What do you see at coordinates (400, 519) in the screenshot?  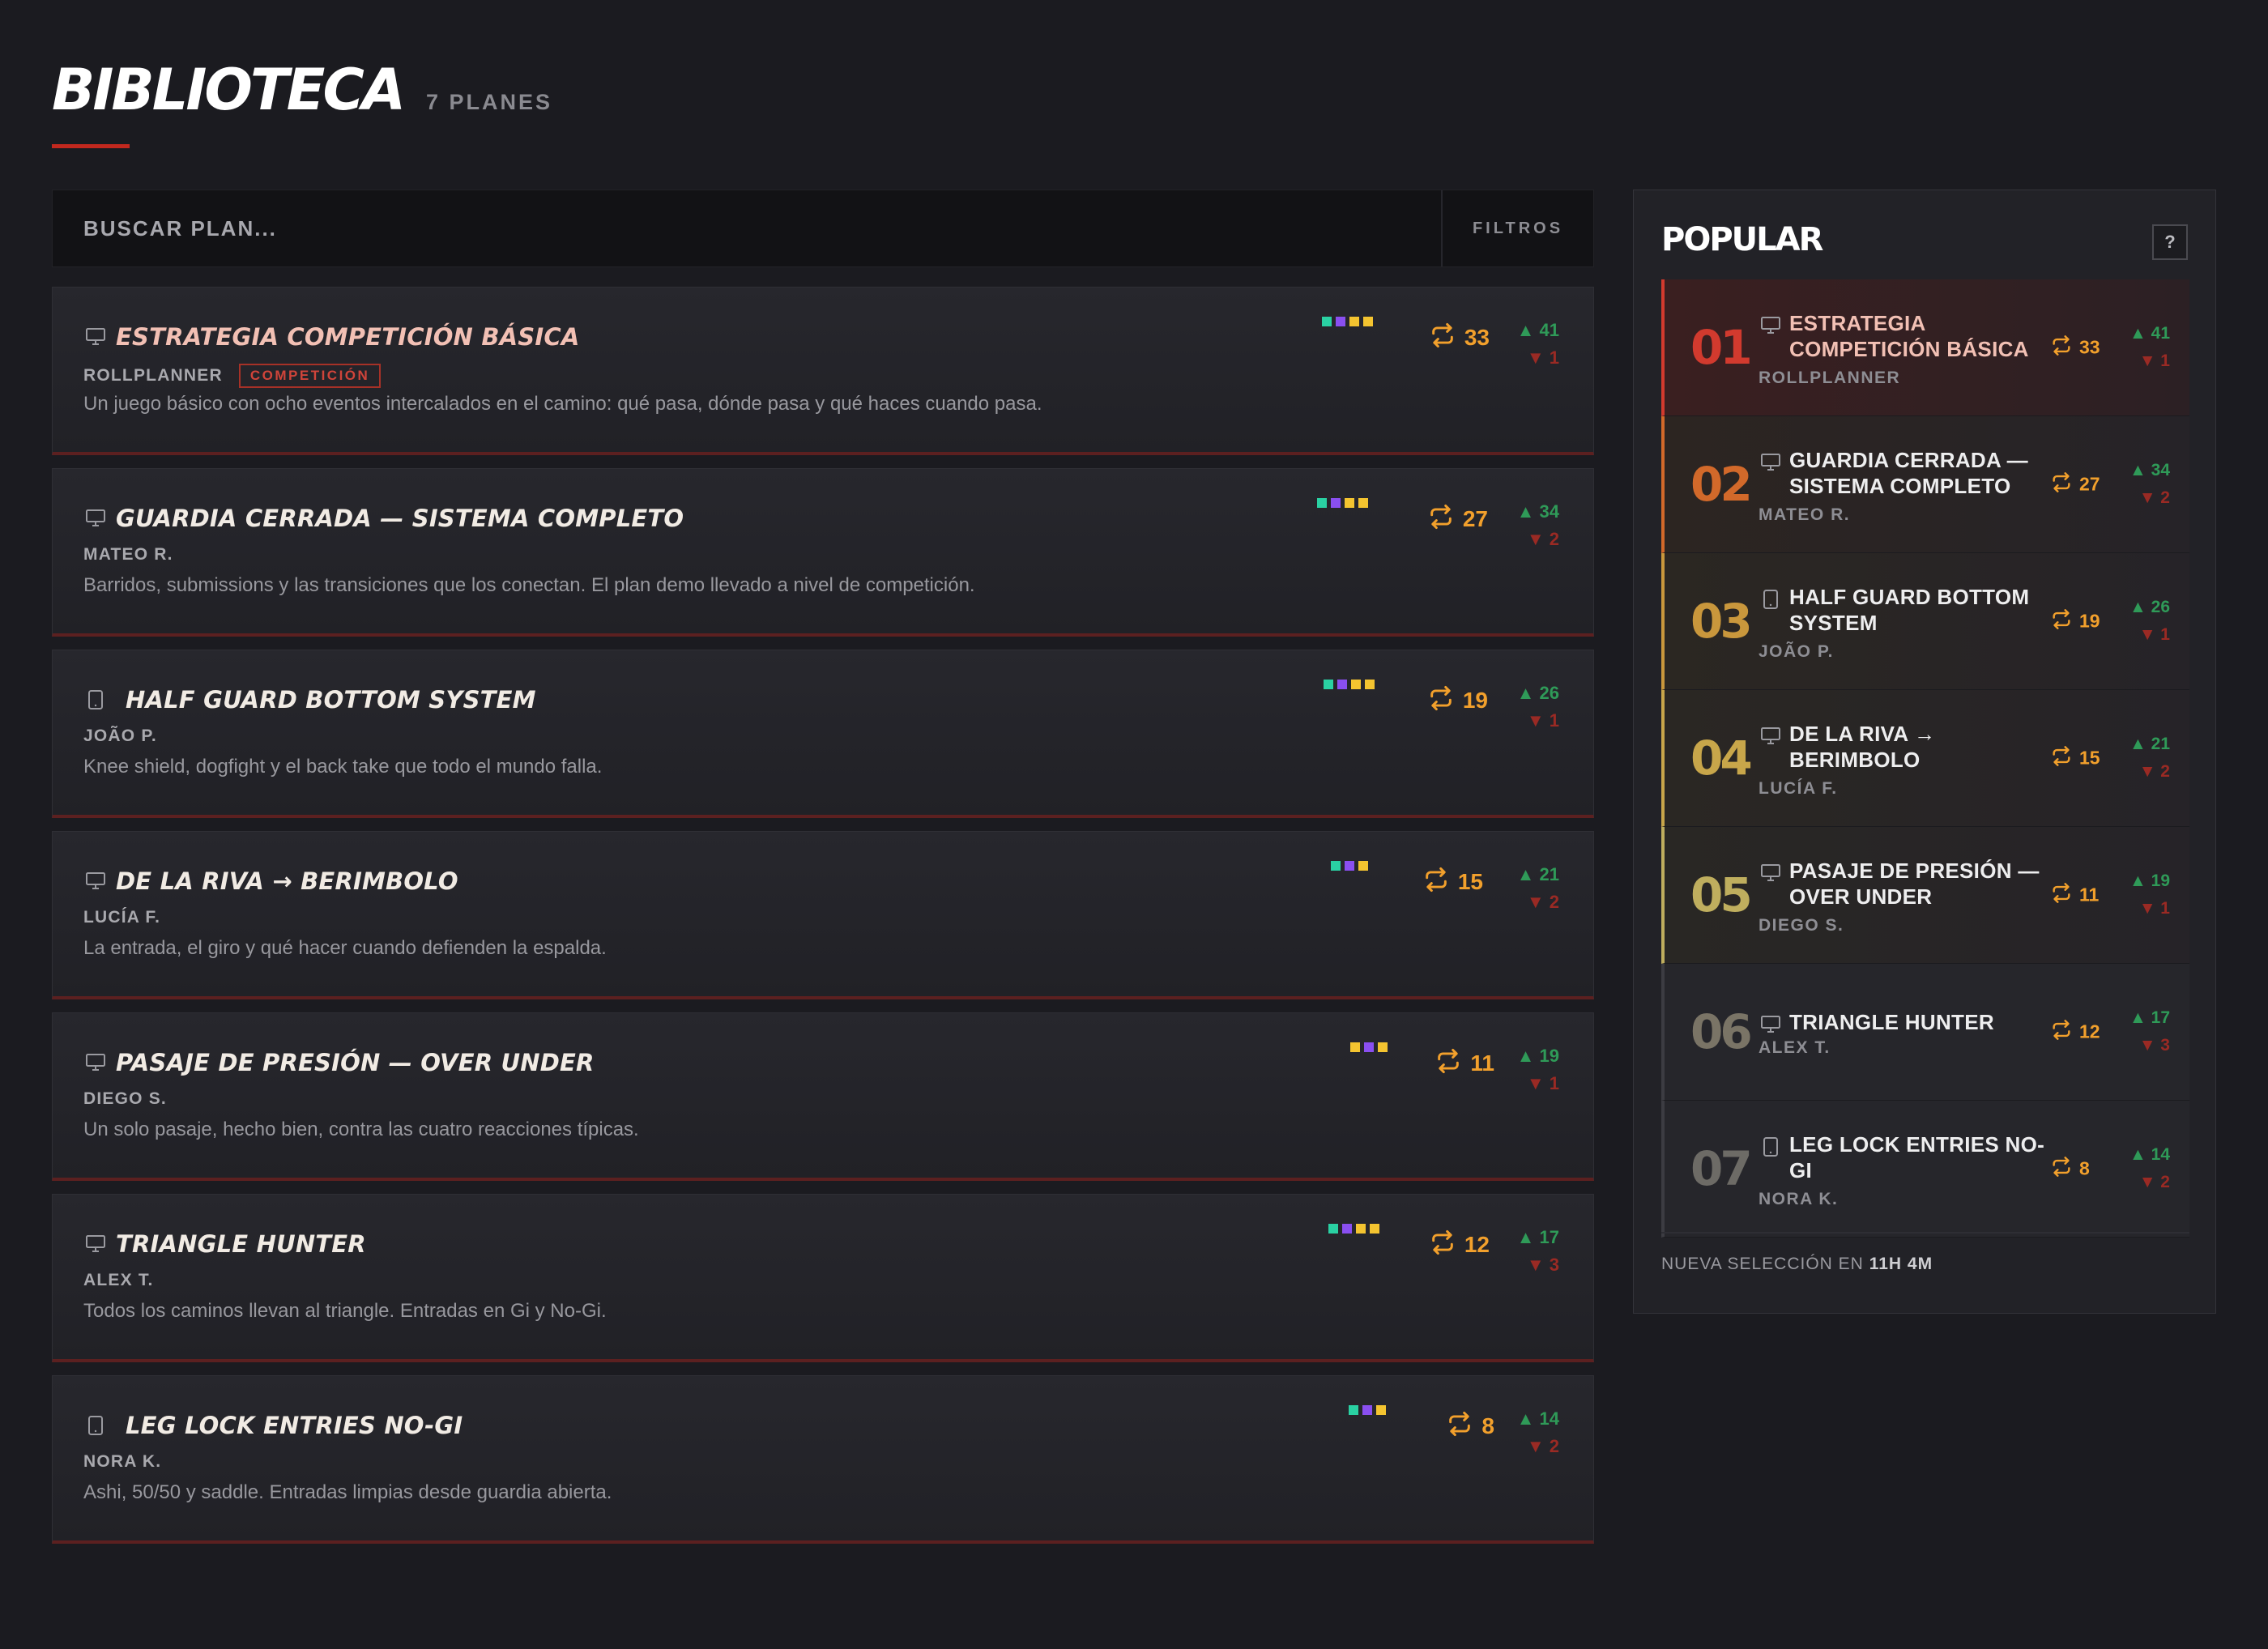 I see `plan-title: GUARDIA CERRADA — SISTEMA COMPLETO` at bounding box center [400, 519].